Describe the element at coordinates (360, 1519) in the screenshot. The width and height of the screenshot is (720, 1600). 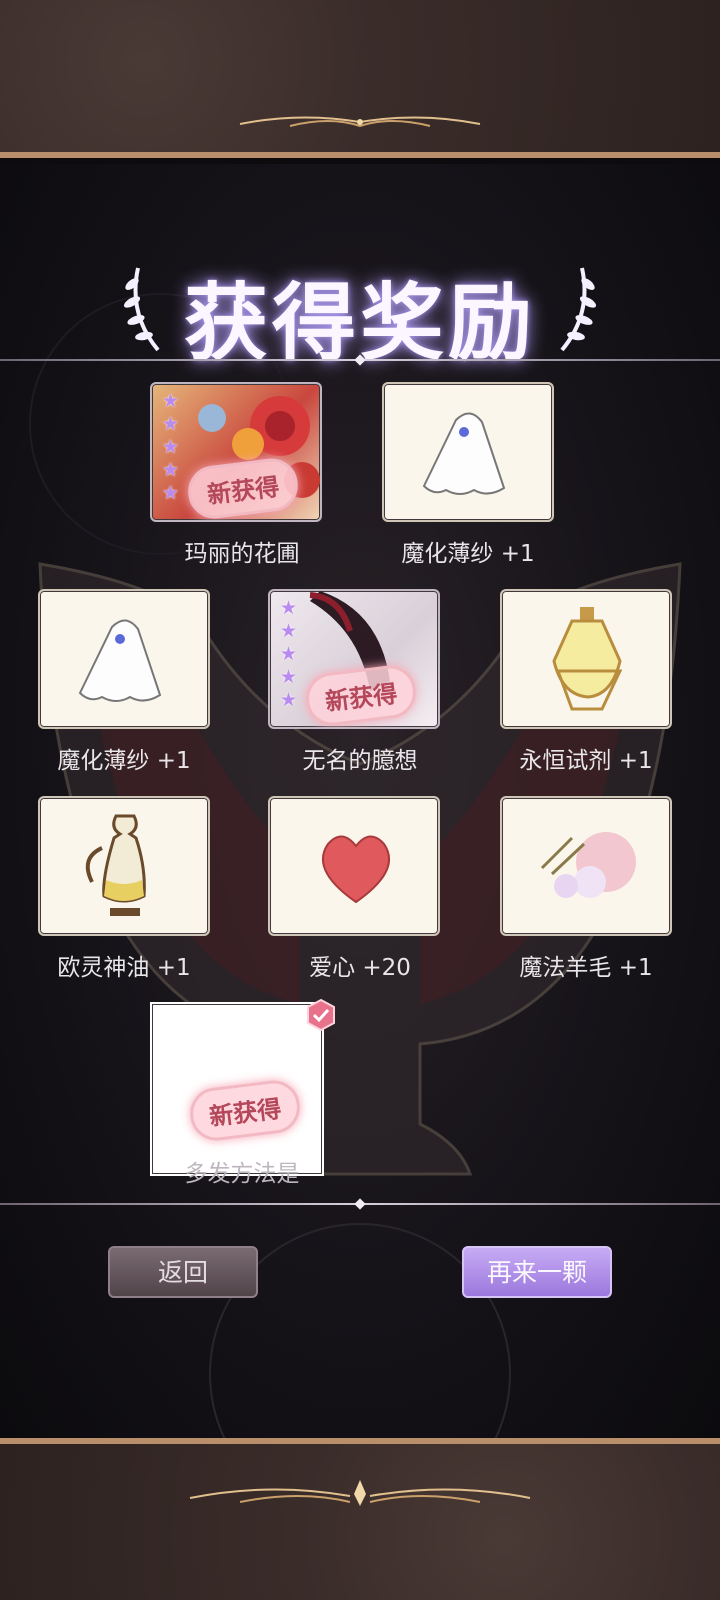
I see `bottom-frame` at that location.